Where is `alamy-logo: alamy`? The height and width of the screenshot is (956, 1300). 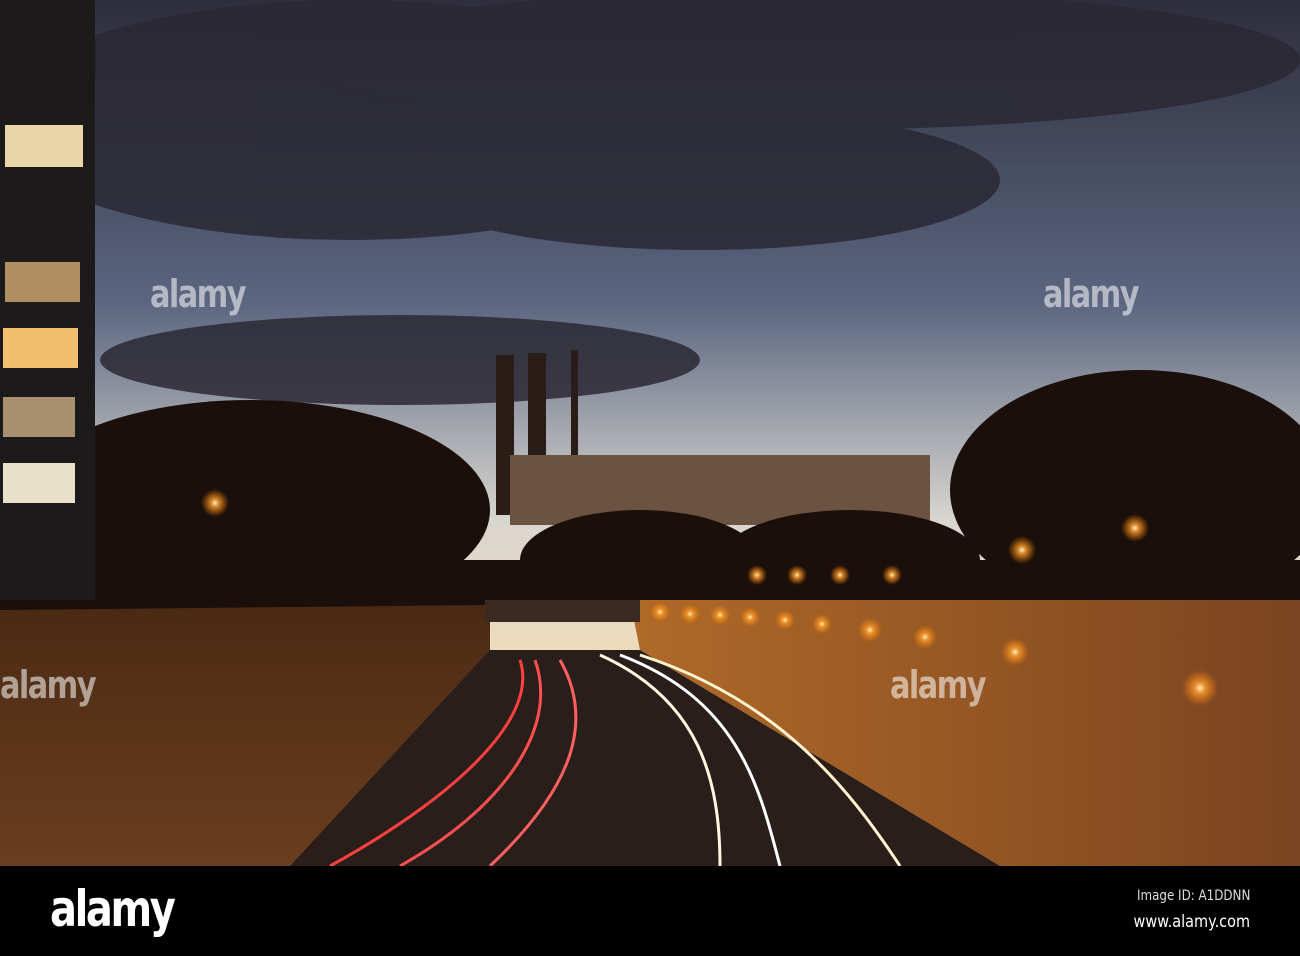 alamy-logo: alamy is located at coordinates (113, 909).